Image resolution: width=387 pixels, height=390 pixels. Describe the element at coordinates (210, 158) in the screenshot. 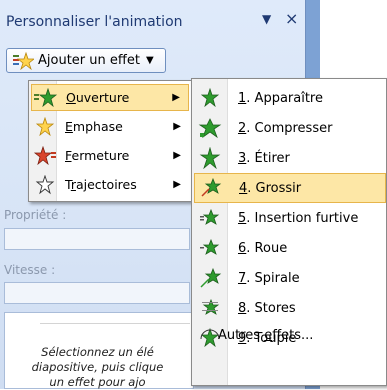

I see `stretch-star-icon` at that location.